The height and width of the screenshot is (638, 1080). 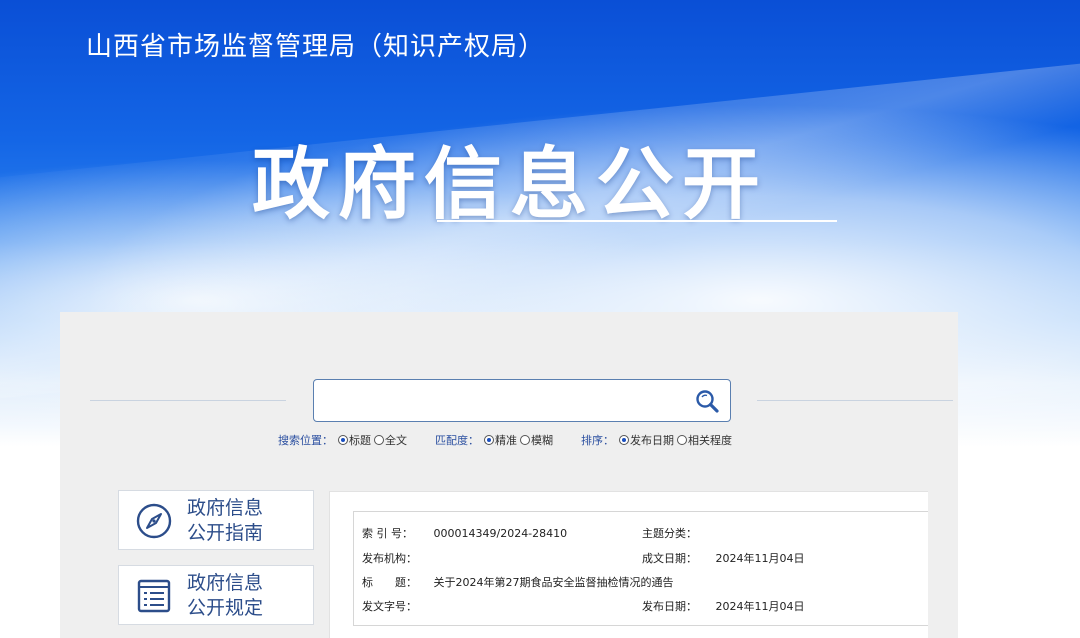 What do you see at coordinates (389, 582) in the screenshot?
I see `meta-title-label: 标 题：` at bounding box center [389, 582].